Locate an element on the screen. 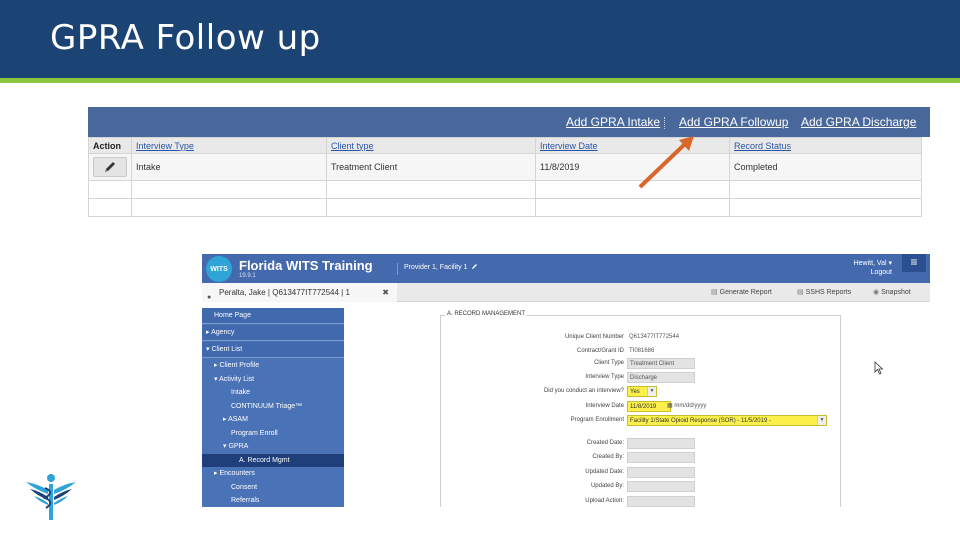 This screenshot has width=960, height=540. form-row: Unique Client Number Q613477IT772544 is located at coordinates (641, 338).